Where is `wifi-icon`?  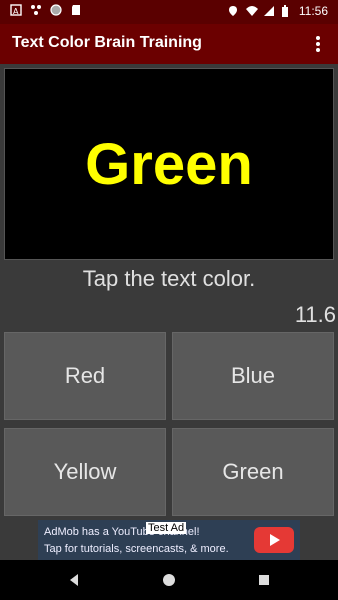 wifi-icon is located at coordinates (251, 11).